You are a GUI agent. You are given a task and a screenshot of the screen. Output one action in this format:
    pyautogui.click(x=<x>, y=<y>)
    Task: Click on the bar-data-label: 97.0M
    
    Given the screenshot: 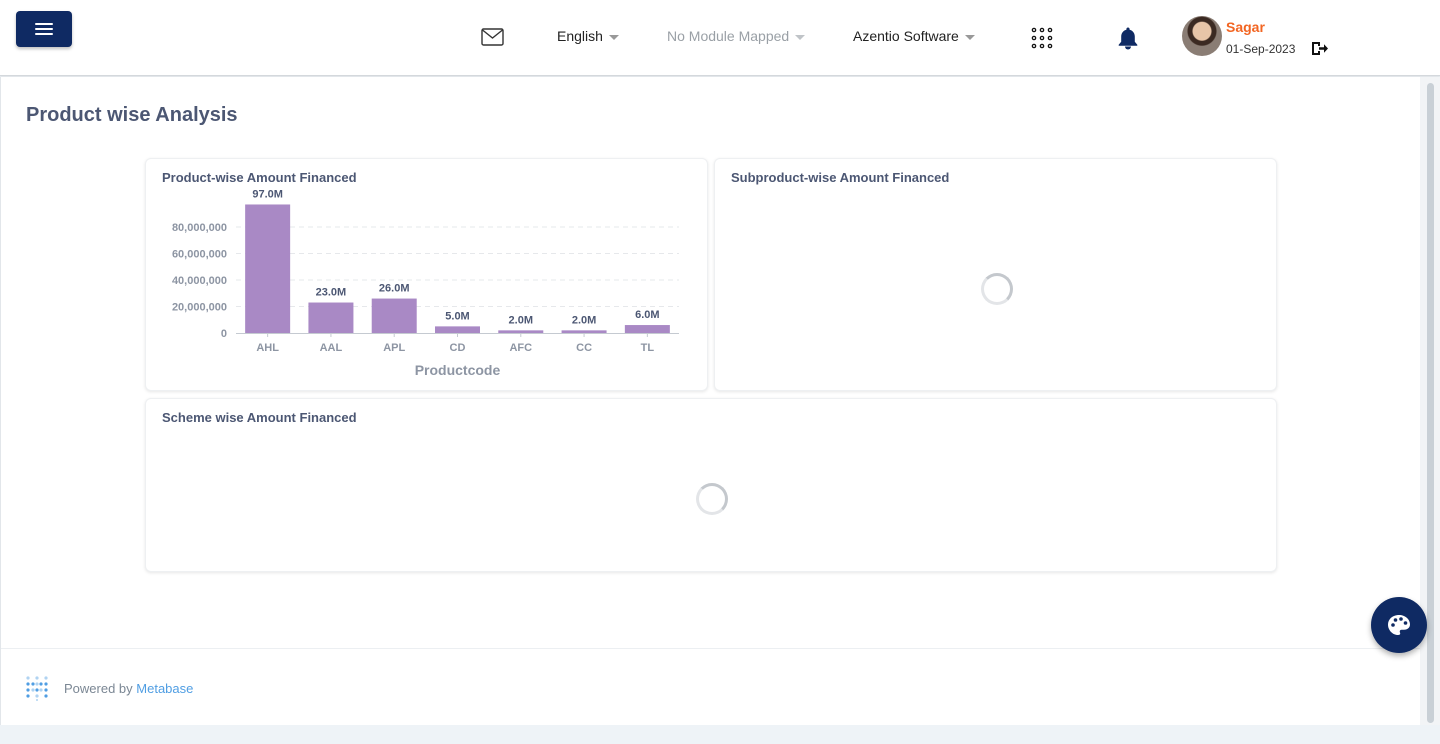 What is the action you would take?
    pyautogui.click(x=267, y=194)
    